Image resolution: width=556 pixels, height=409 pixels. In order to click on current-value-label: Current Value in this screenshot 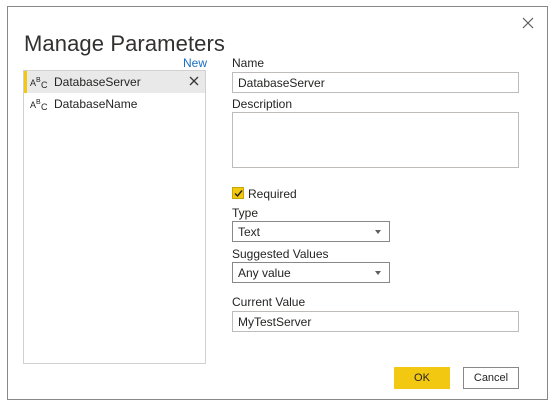, I will do `click(269, 302)`.